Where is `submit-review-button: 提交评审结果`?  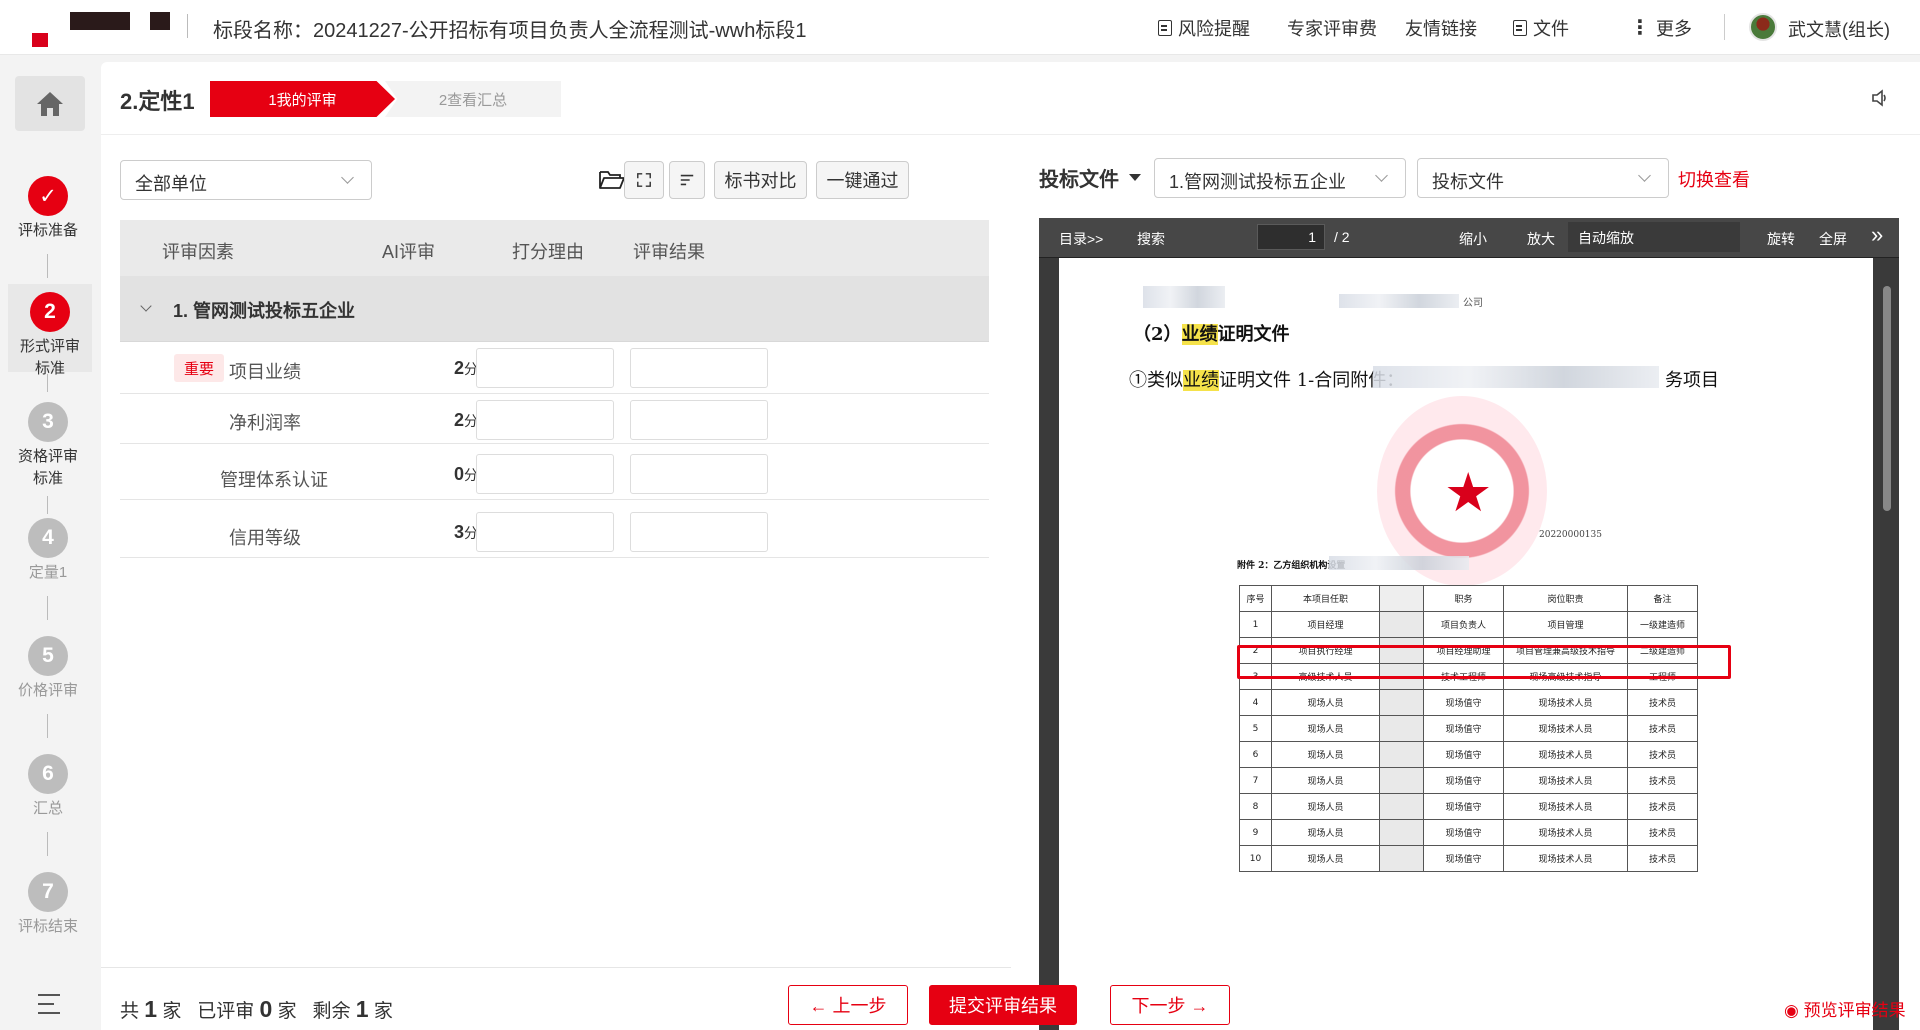
submit-review-button: 提交评审结果 is located at coordinates (1003, 1005).